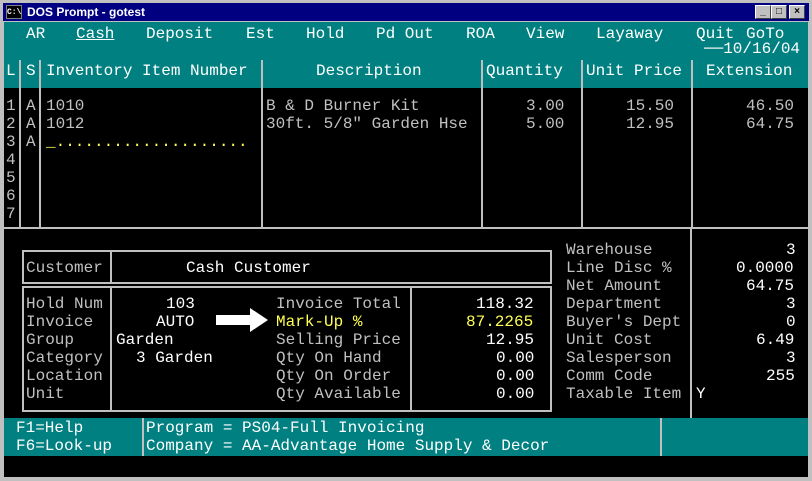 This screenshot has width=812, height=481. What do you see at coordinates (749, 71) in the screenshot?
I see `header-extension: Extension` at bounding box center [749, 71].